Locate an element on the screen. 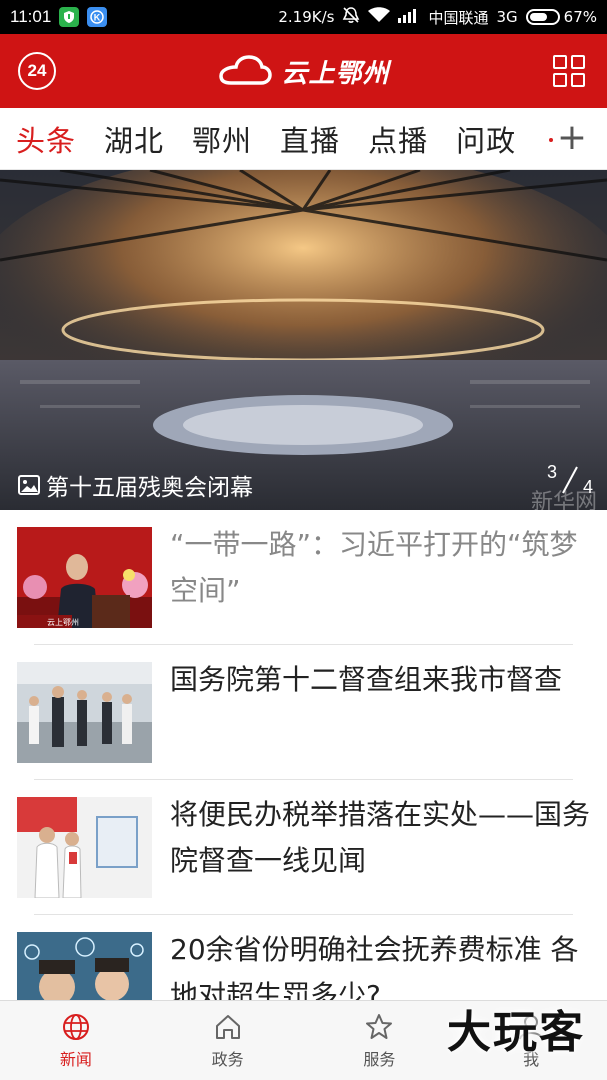 This screenshot has width=607, height=1080. globe-icon is located at coordinates (75, 1026).